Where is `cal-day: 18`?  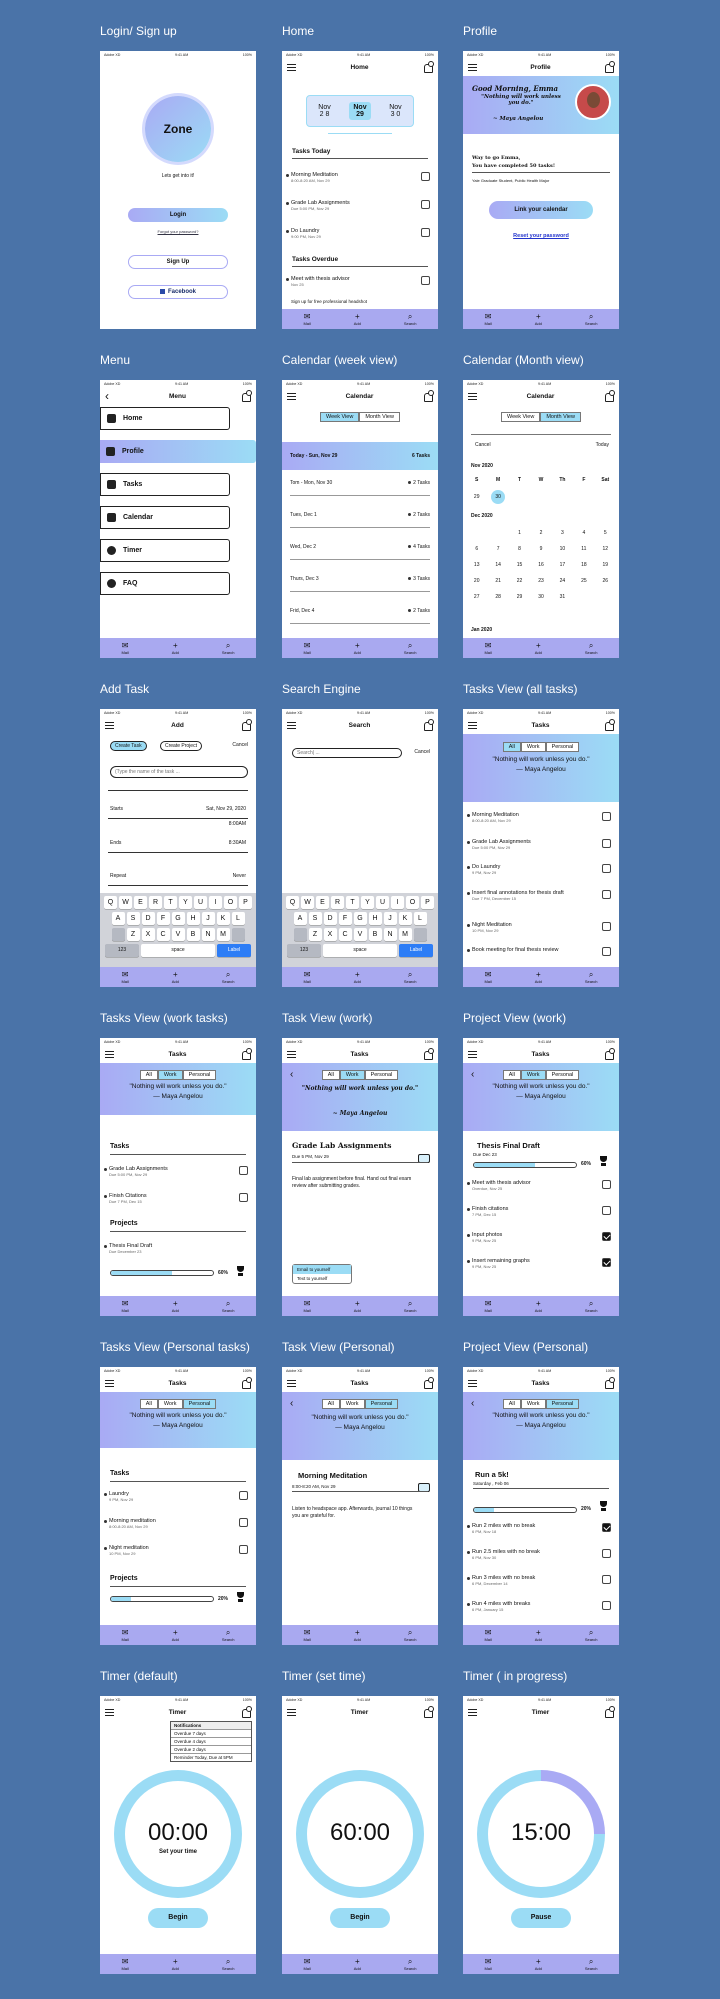 cal-day: 18 is located at coordinates (583, 565).